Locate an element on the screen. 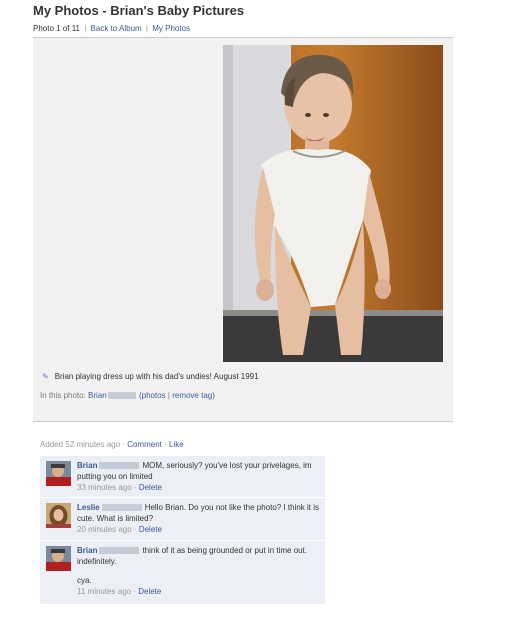  pencil-icon: ✎ is located at coordinates (45, 376).